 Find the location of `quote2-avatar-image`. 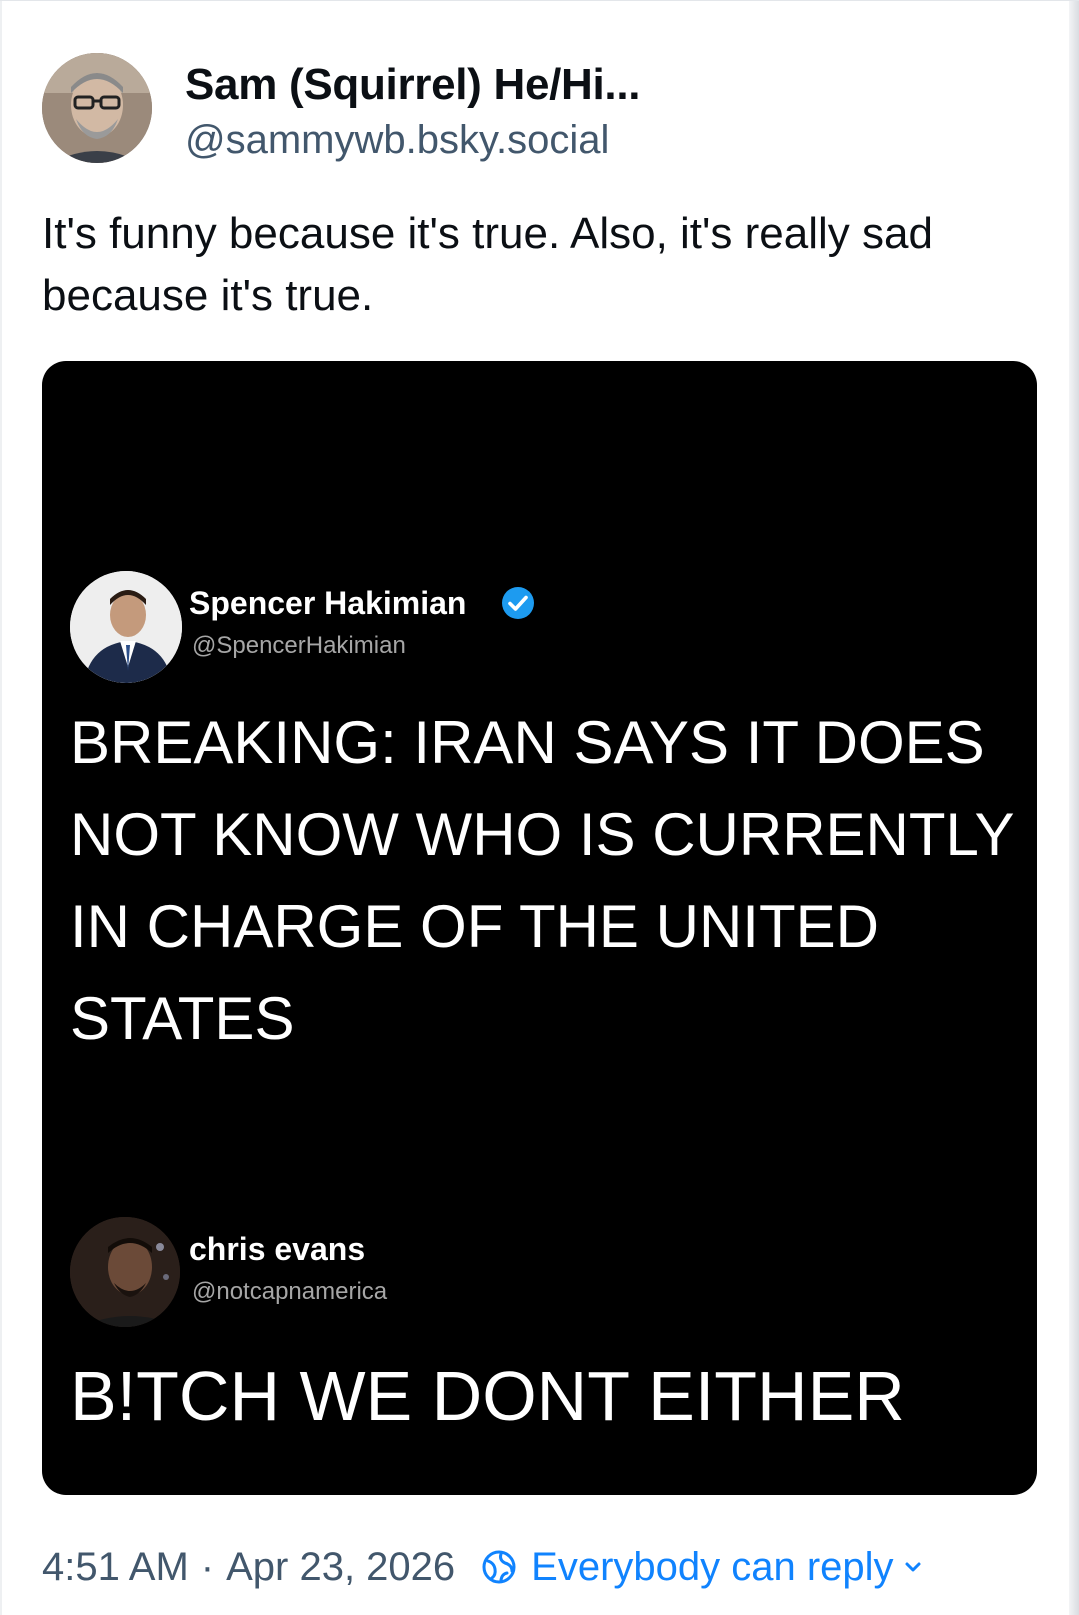

quote2-avatar-image is located at coordinates (125, 1272).